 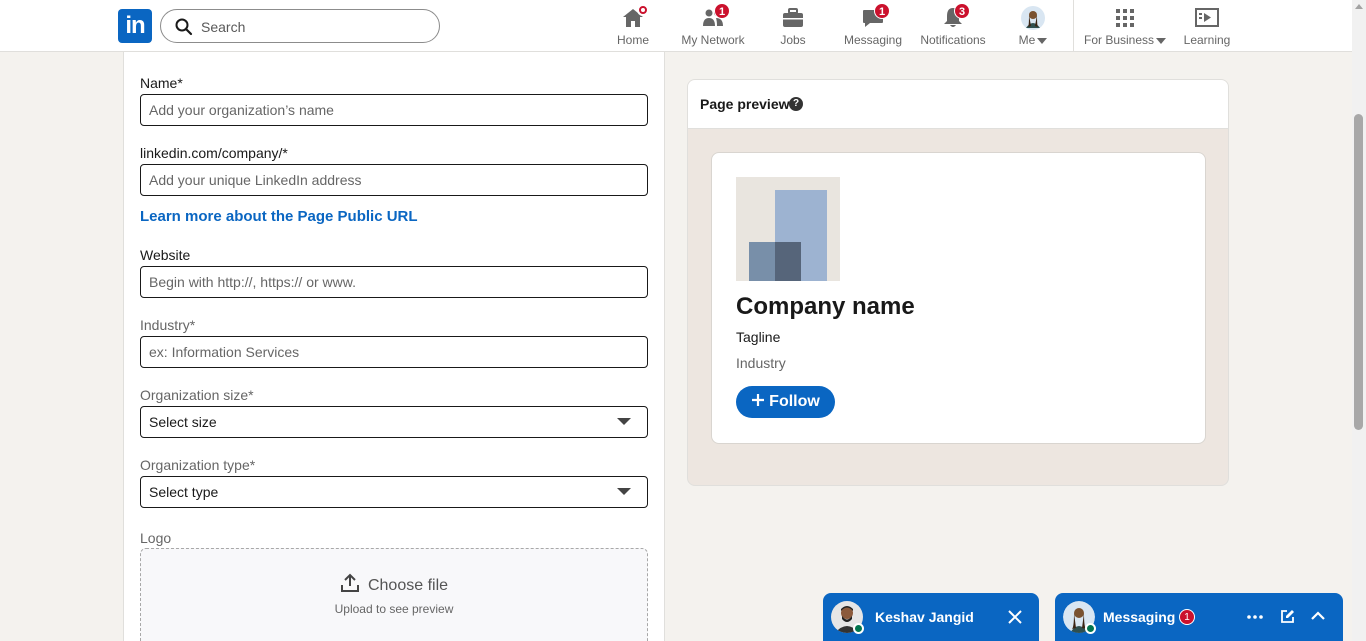 What do you see at coordinates (758, 400) in the screenshot?
I see `plus-icon` at bounding box center [758, 400].